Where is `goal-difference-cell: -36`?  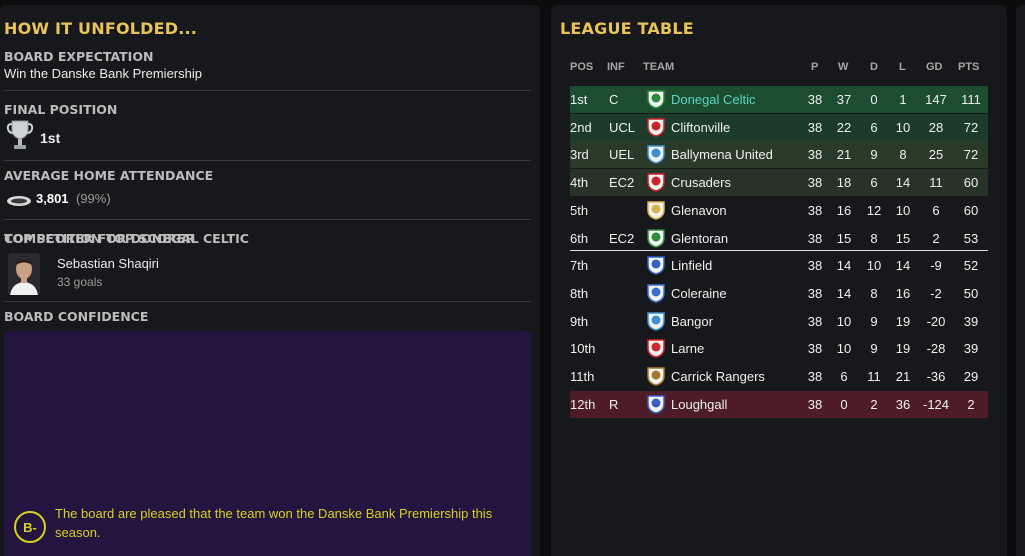 goal-difference-cell: -36 is located at coordinates (936, 376).